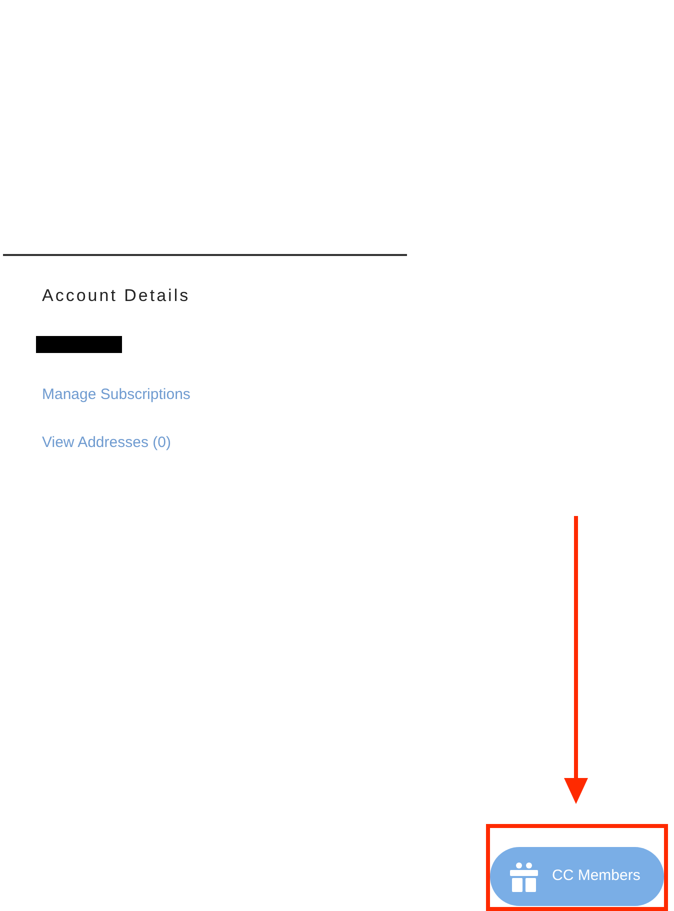  What do you see at coordinates (116, 395) in the screenshot?
I see `account-link: Manage Subscriptions` at bounding box center [116, 395].